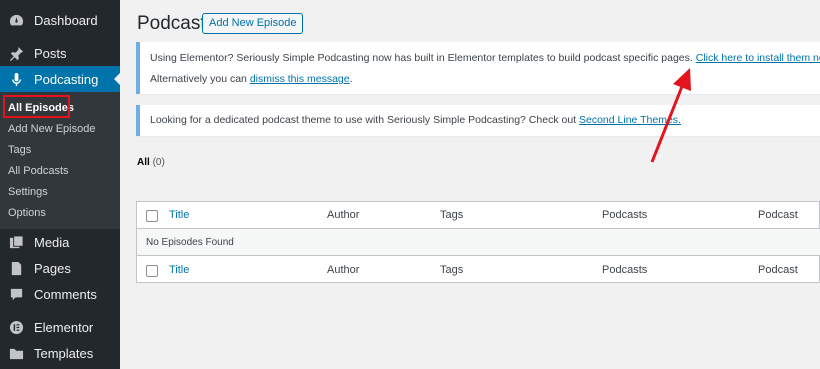  I want to click on notice-text: Alternatively you can, so click(200, 79).